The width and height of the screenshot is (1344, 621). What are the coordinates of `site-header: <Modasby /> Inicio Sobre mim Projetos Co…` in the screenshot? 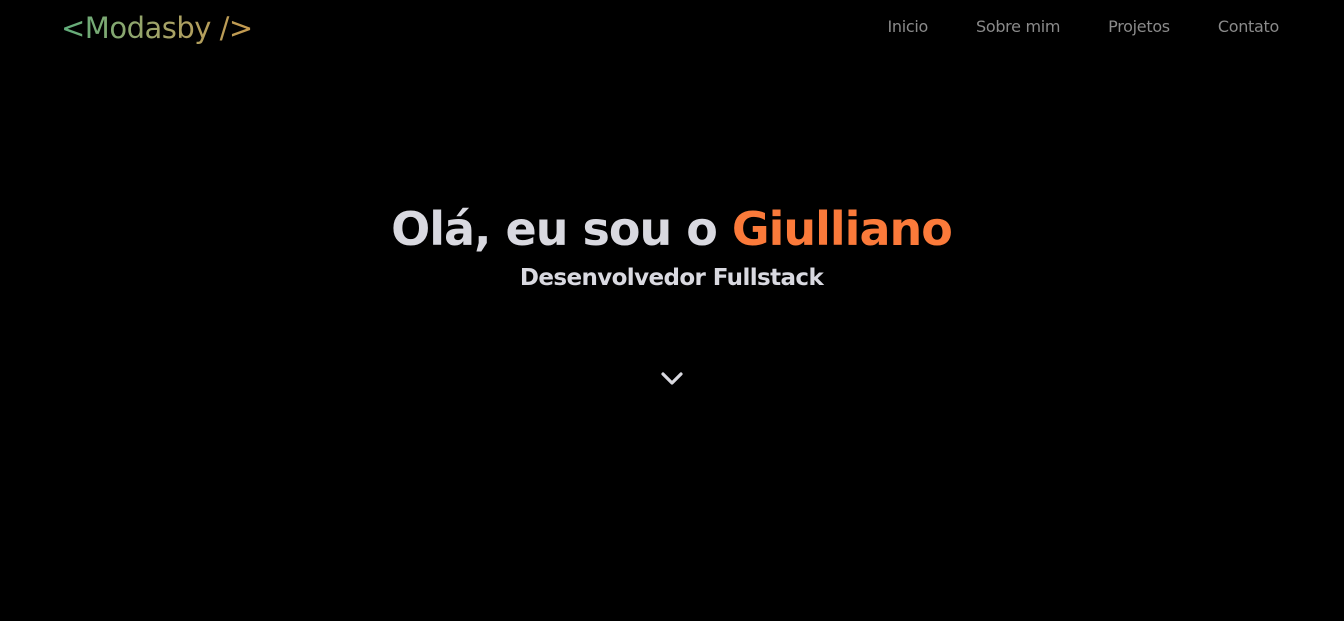 It's located at (671, 28).